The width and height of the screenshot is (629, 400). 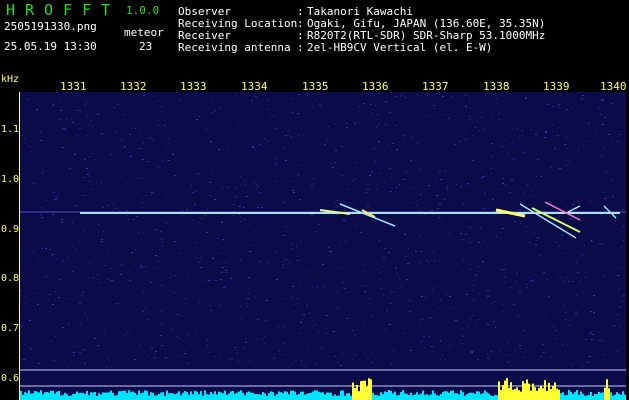 I want to click on info-label-antenna: Receiving antenna, so click(x=234, y=47).